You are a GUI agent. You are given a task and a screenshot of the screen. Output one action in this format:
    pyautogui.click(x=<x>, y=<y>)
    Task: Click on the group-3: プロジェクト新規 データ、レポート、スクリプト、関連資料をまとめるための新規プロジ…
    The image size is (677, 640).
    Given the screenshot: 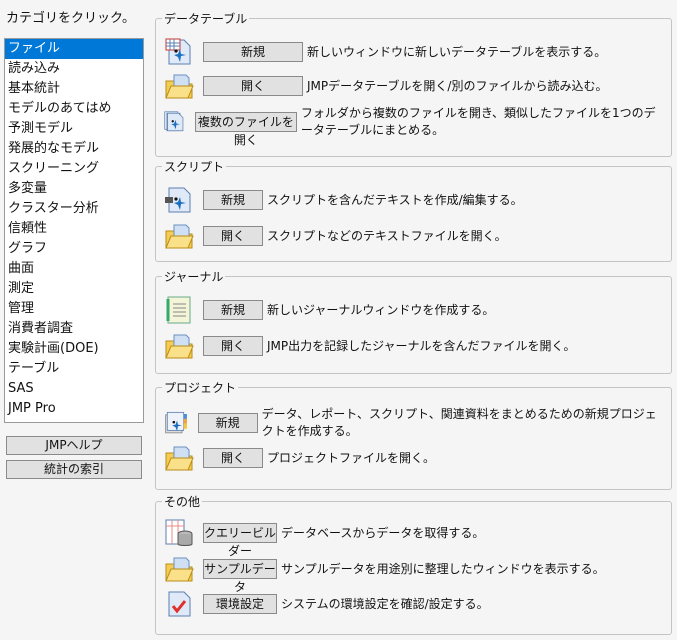 What is the action you would take?
    pyautogui.click(x=413, y=434)
    